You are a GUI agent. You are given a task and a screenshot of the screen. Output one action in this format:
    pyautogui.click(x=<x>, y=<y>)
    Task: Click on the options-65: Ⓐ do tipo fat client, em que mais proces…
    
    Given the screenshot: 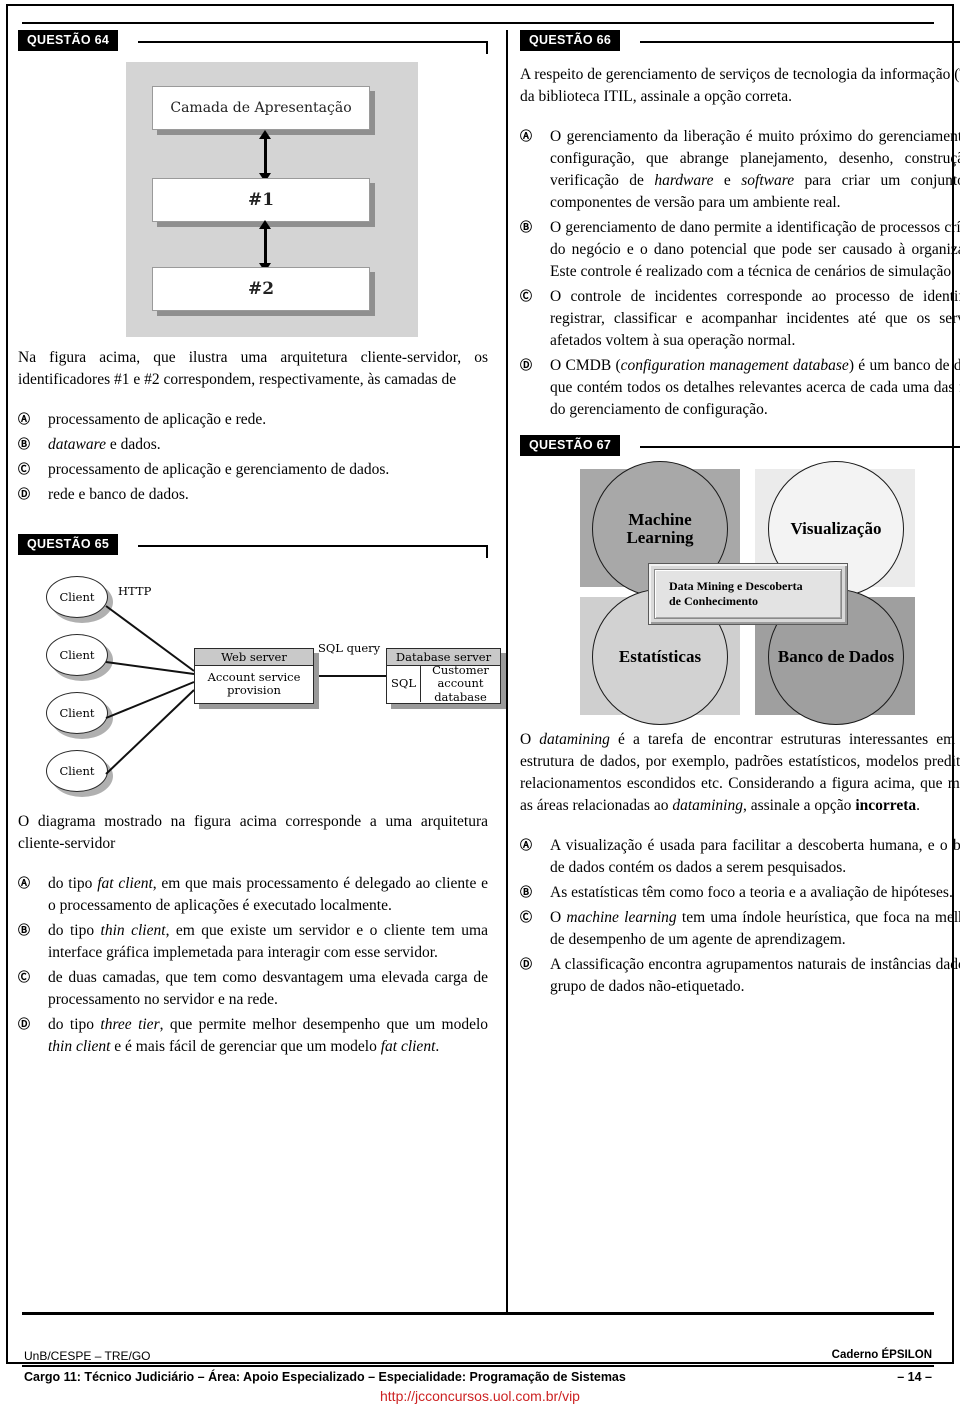 What is the action you would take?
    pyautogui.click(x=253, y=965)
    